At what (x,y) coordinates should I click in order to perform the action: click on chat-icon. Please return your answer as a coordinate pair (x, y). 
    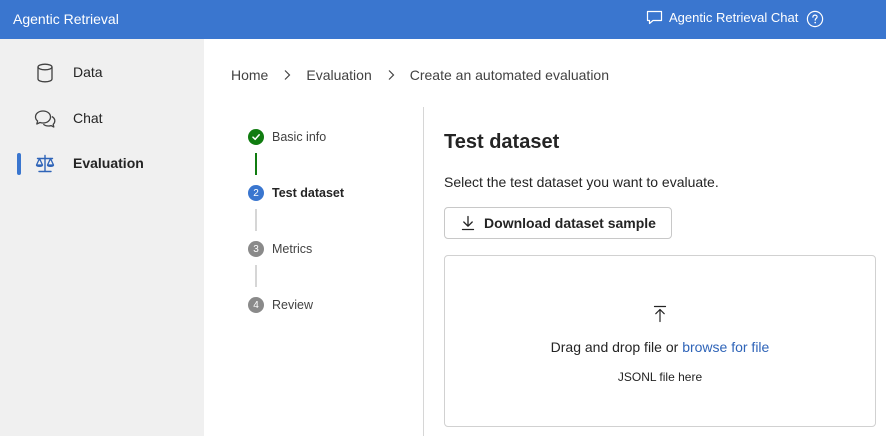
    Looking at the image, I should click on (45, 119).